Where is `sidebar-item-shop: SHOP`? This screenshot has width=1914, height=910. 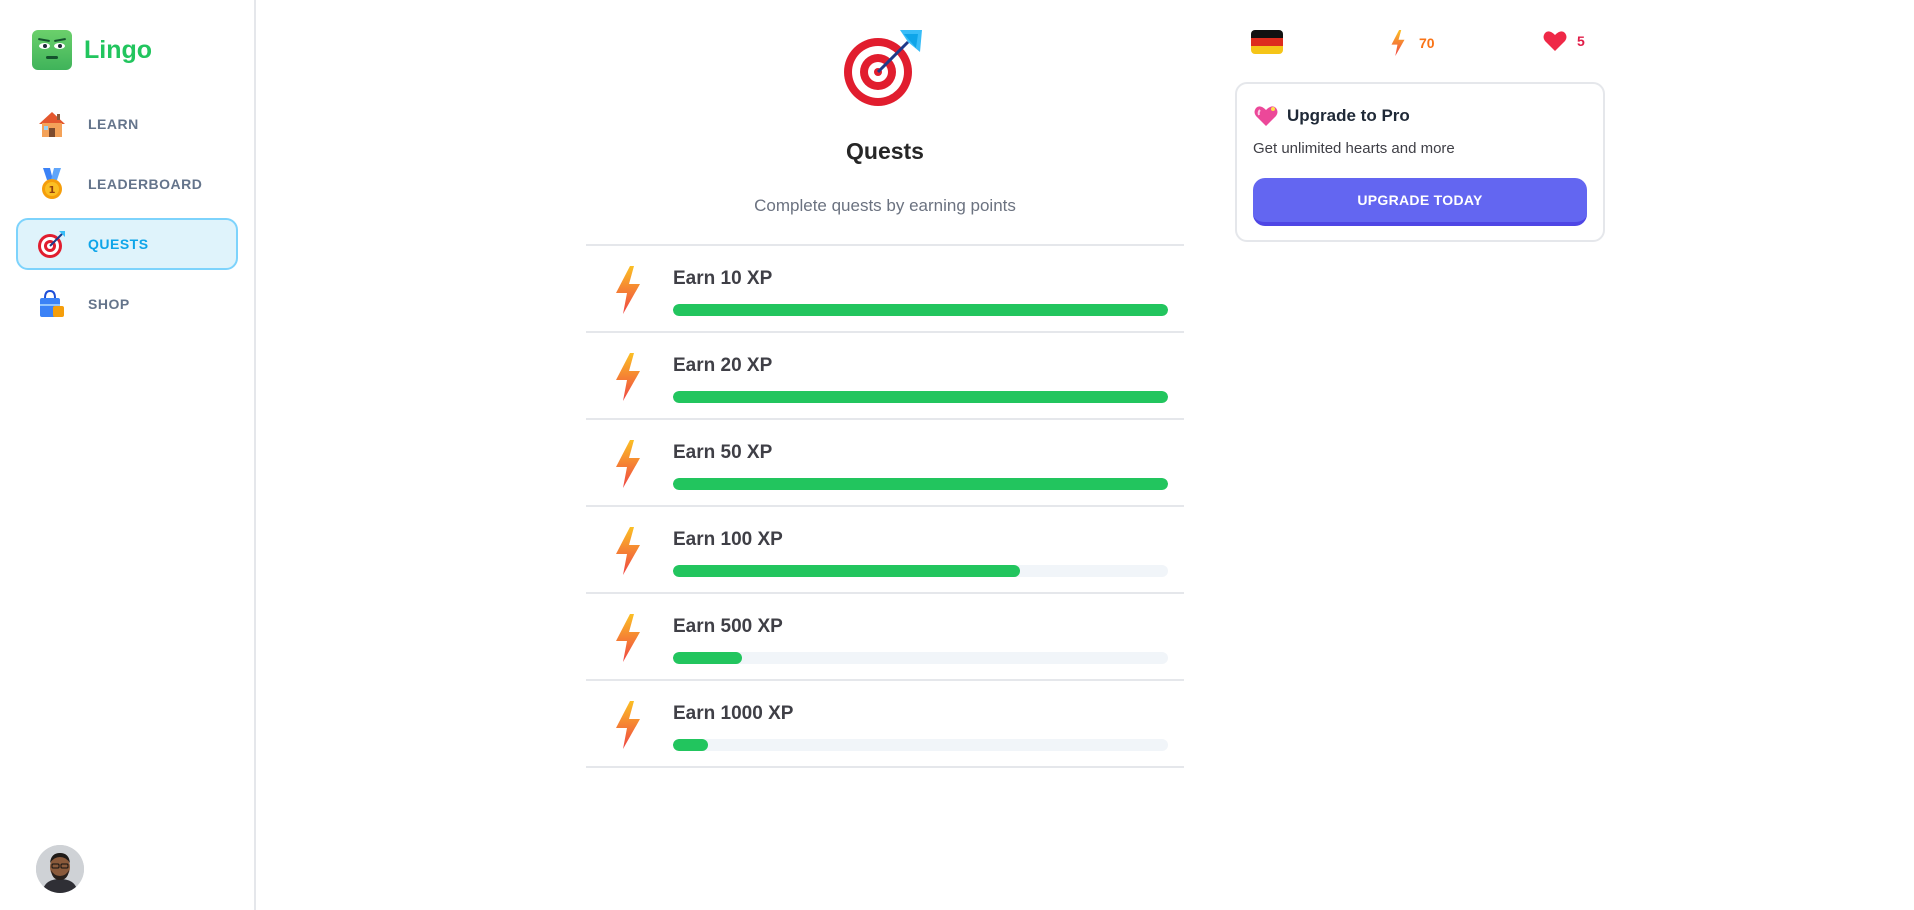
sidebar-item-shop: SHOP is located at coordinates (127, 304).